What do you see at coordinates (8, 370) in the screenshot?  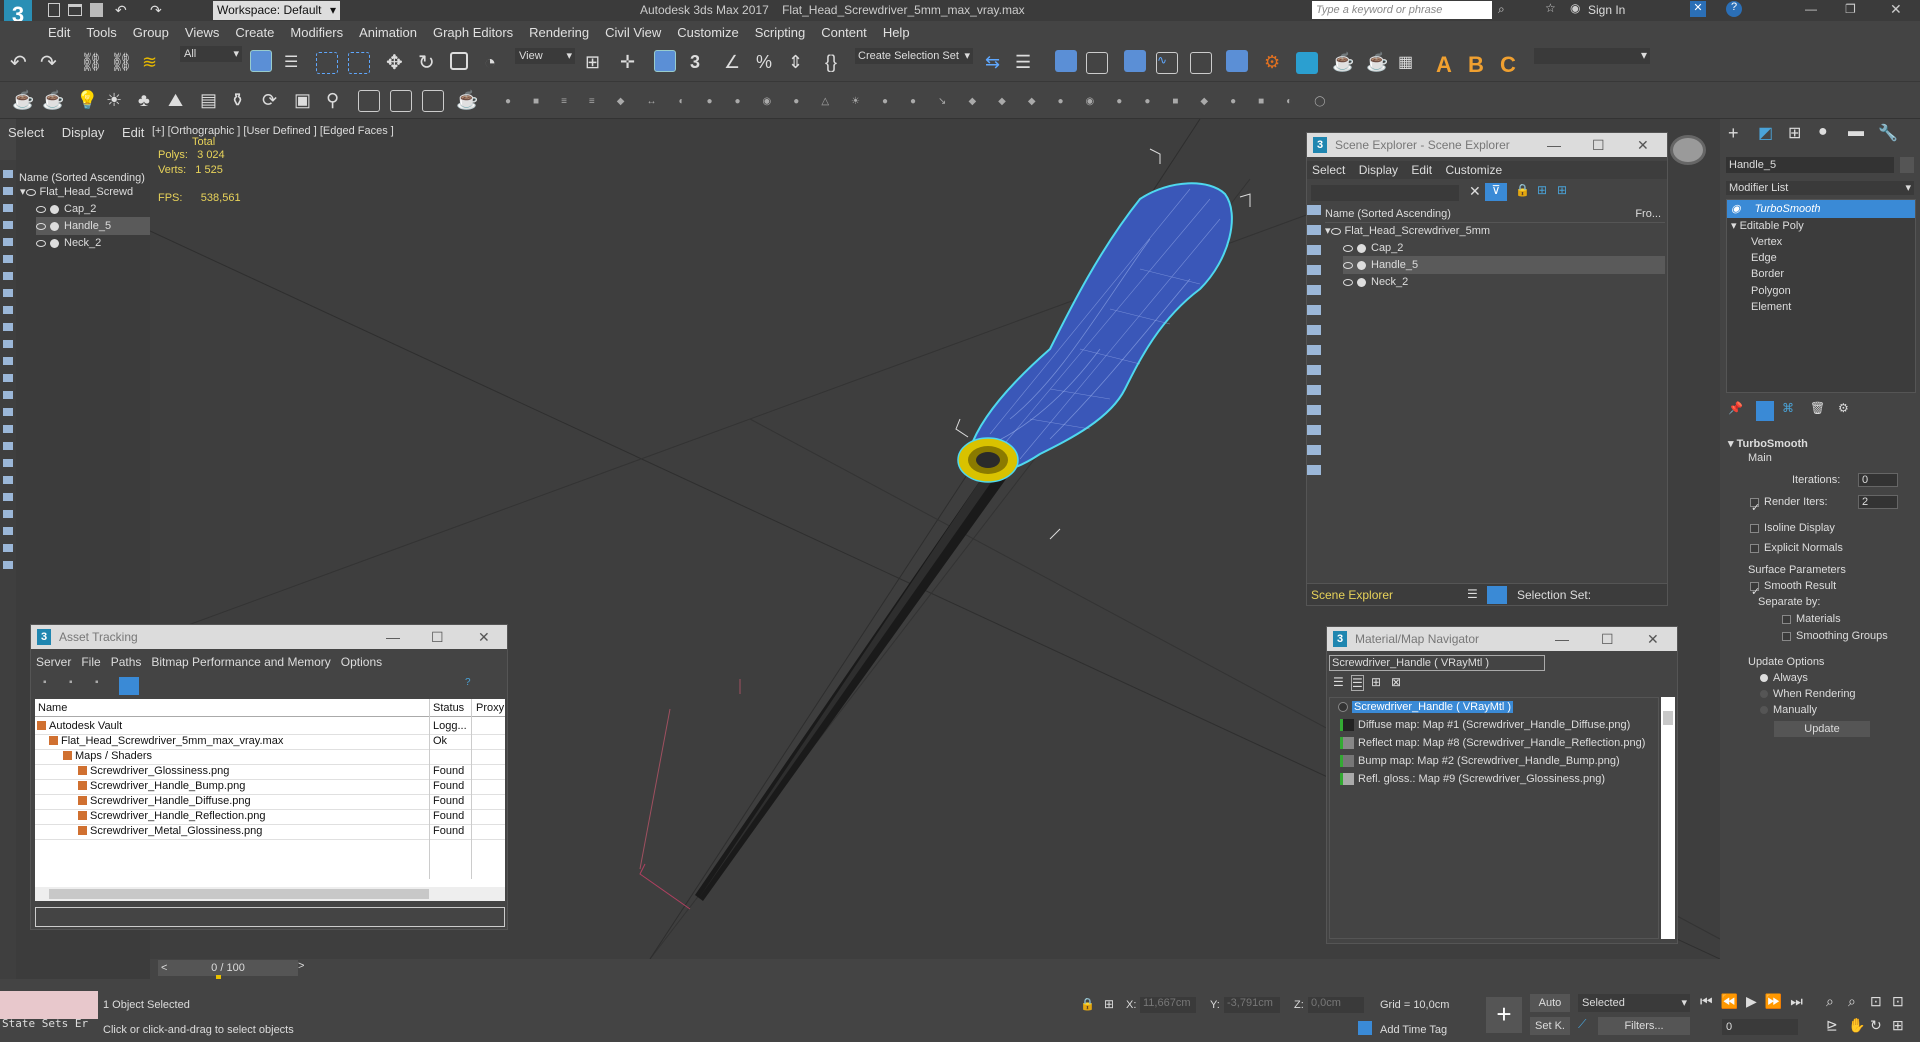 I see `filter-icons-column` at bounding box center [8, 370].